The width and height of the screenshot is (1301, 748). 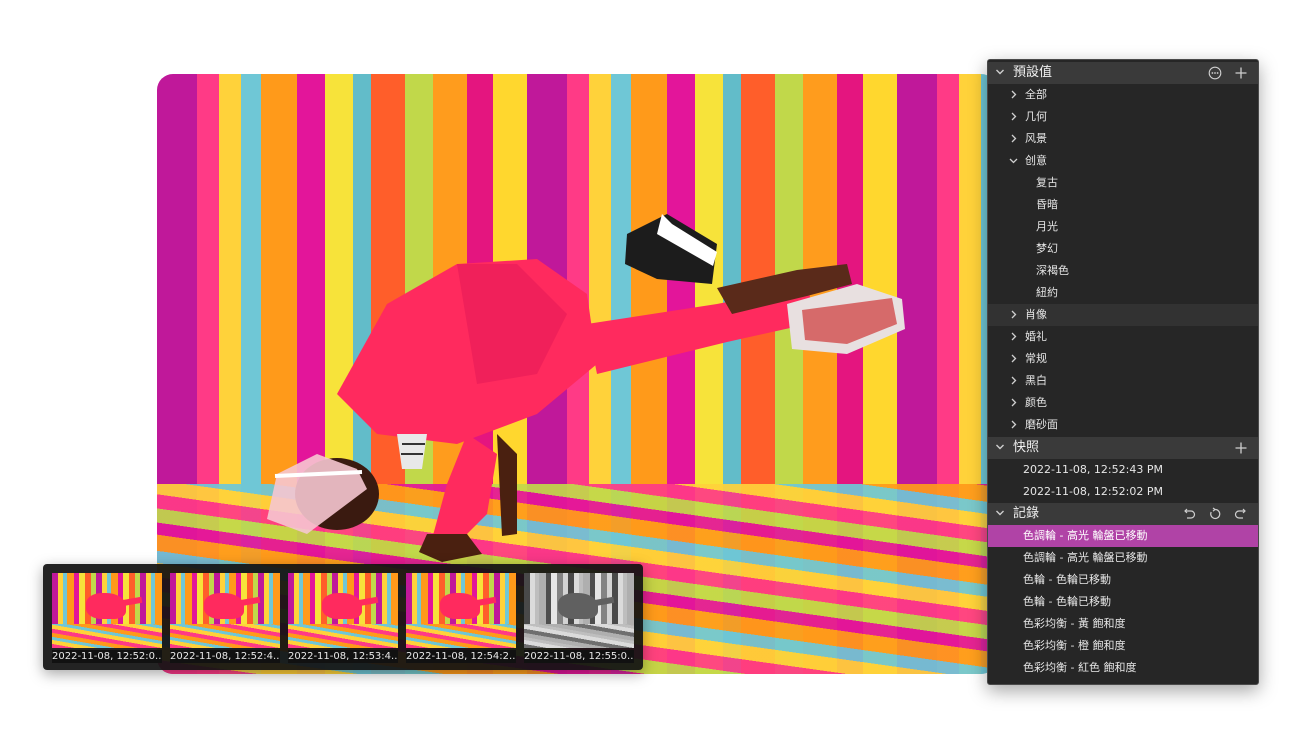 I want to click on history-item: 色彩均衡 - 紅色 飽和度, so click(x=1123, y=668).